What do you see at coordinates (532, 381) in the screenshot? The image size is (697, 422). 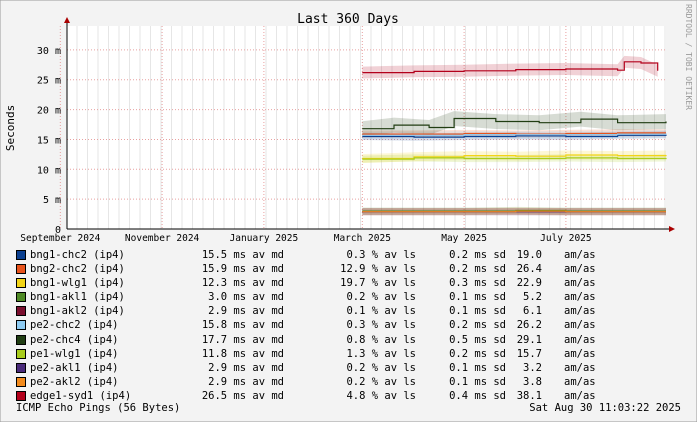 I see `legend-max: 3.8` at bounding box center [532, 381].